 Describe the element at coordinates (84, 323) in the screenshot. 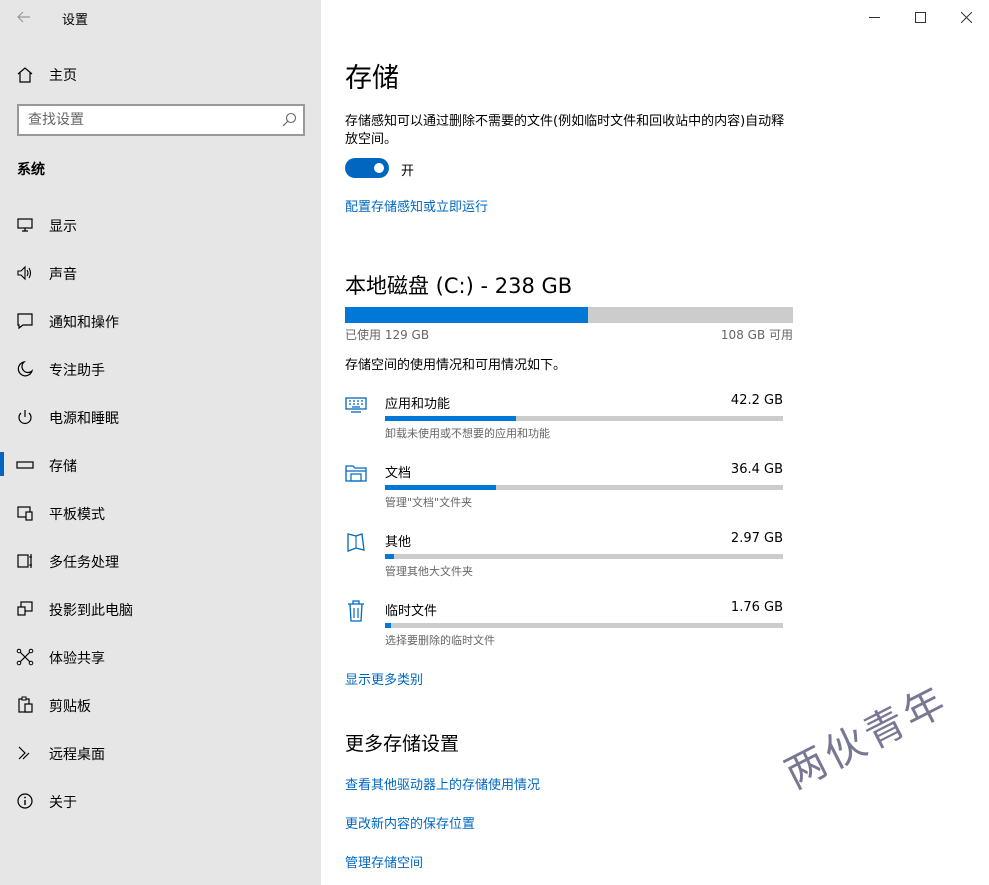

I see `sidebar-item-label: 通知和操作` at that location.